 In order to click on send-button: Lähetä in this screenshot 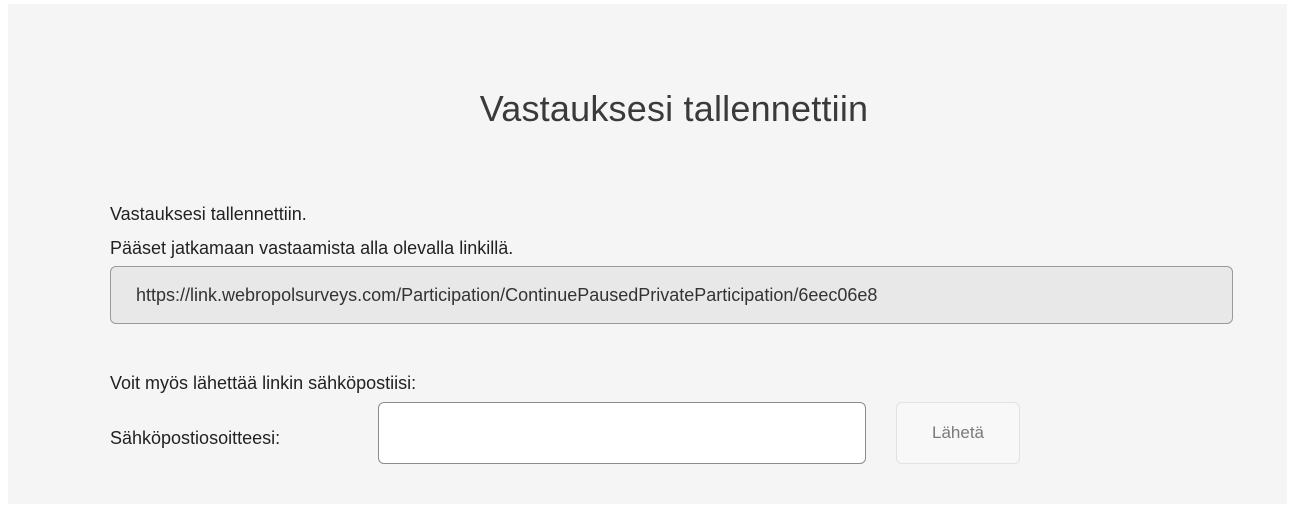, I will do `click(958, 433)`.